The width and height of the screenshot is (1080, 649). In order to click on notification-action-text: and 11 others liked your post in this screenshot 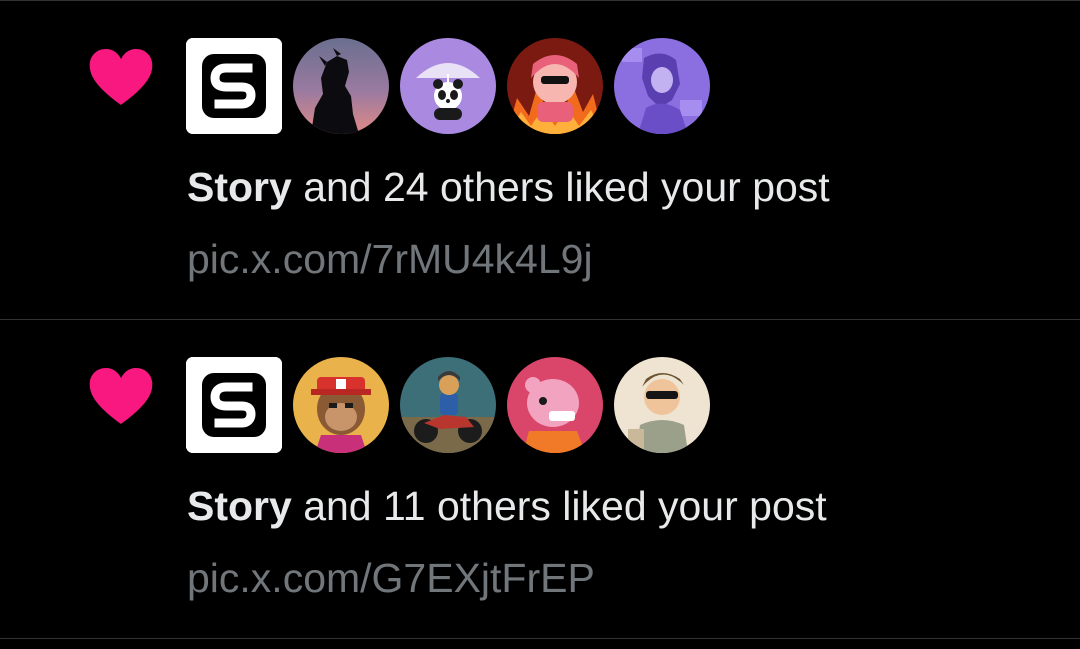, I will do `click(559, 506)`.